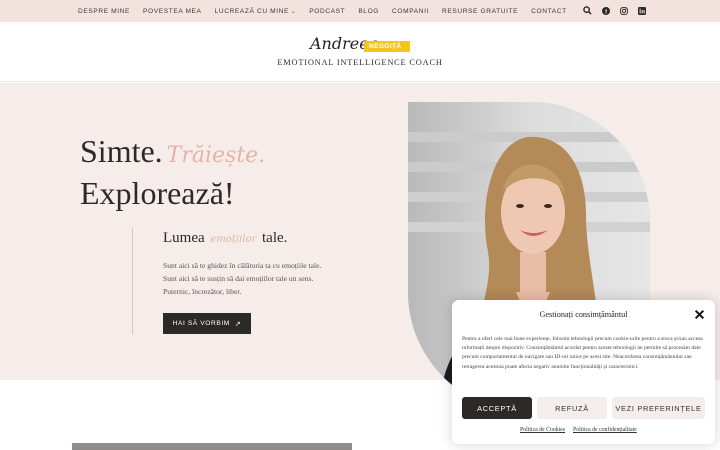 Image resolution: width=720 pixels, height=450 pixels. Describe the element at coordinates (699, 313) in the screenshot. I see `close-icon` at that location.